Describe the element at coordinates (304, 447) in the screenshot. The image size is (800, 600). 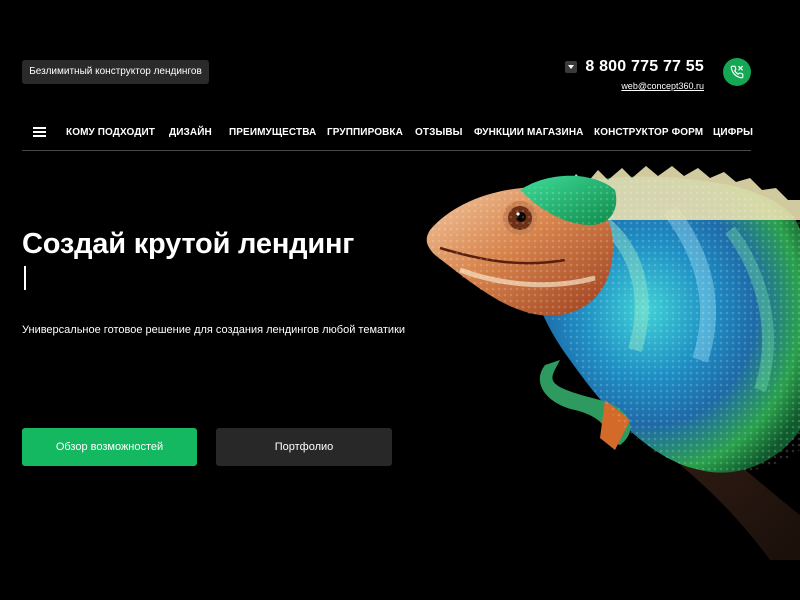
I see `portfolio-button: Портфолио` at that location.